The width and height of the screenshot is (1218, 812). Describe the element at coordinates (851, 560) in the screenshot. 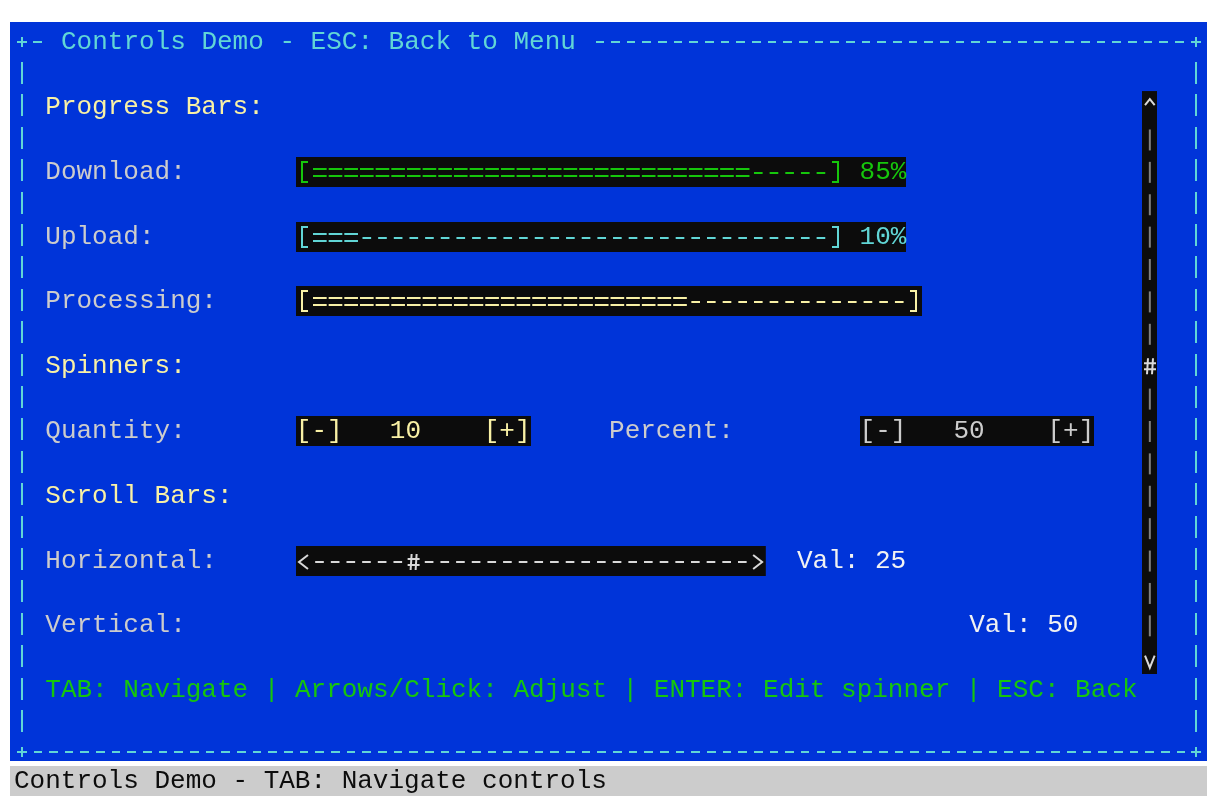

I see `value-label: Val: 25` at that location.